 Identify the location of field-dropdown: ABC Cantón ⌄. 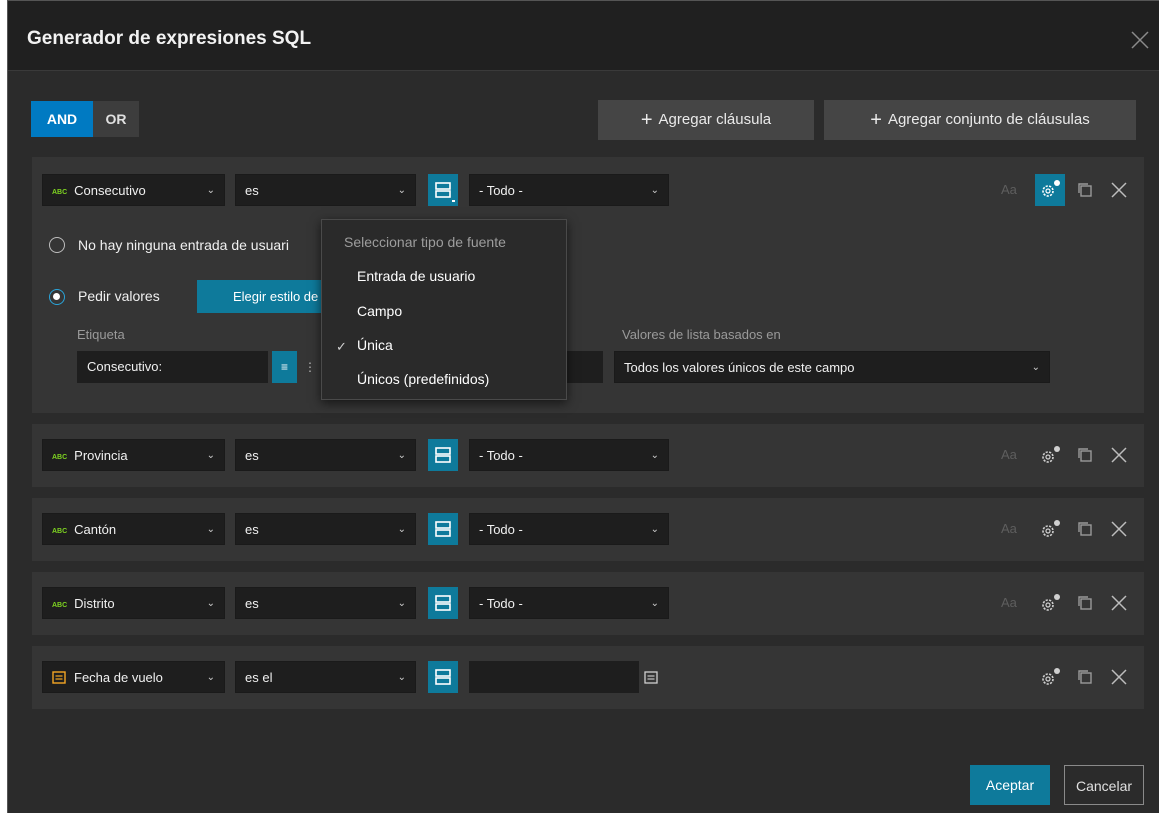
(133, 529).